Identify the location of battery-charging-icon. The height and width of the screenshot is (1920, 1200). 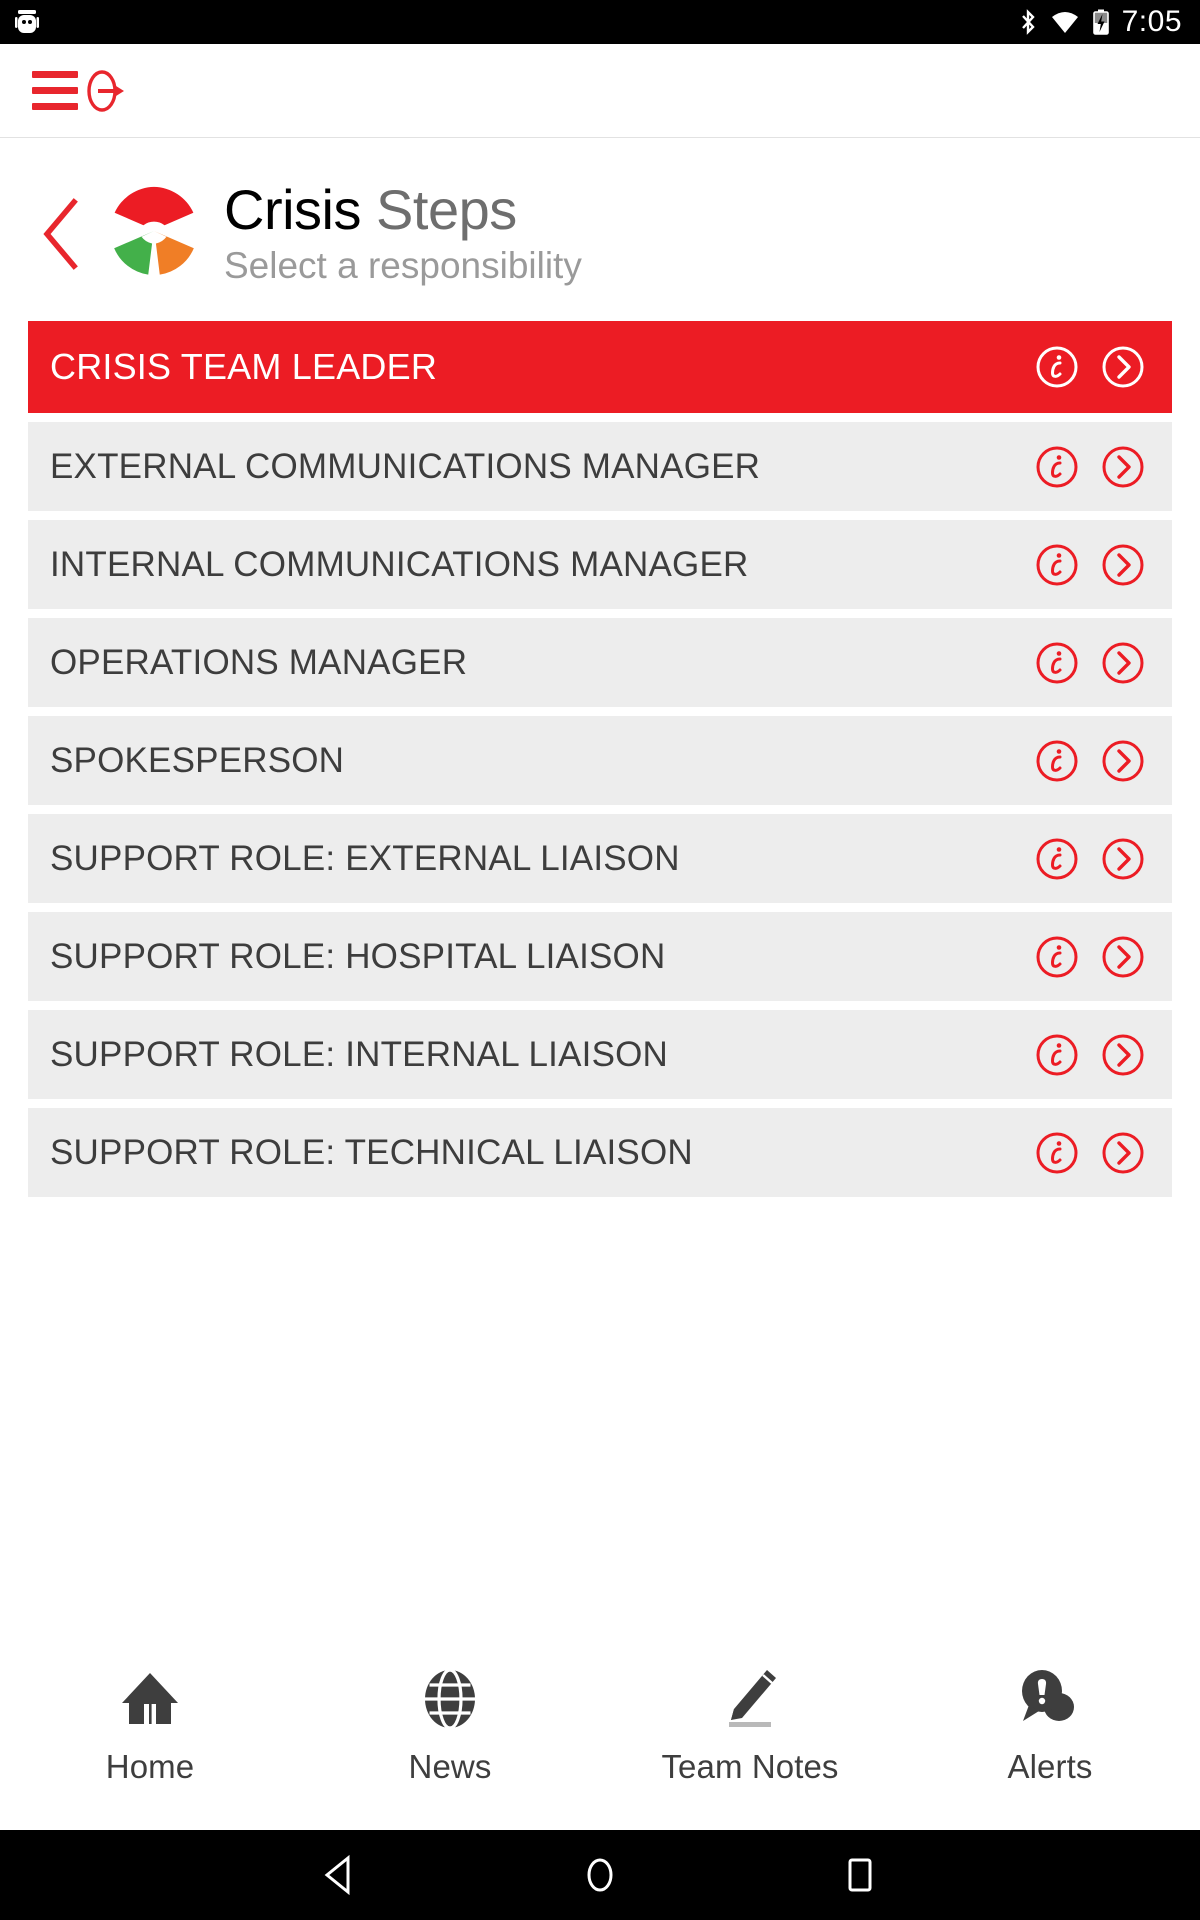
(1101, 22).